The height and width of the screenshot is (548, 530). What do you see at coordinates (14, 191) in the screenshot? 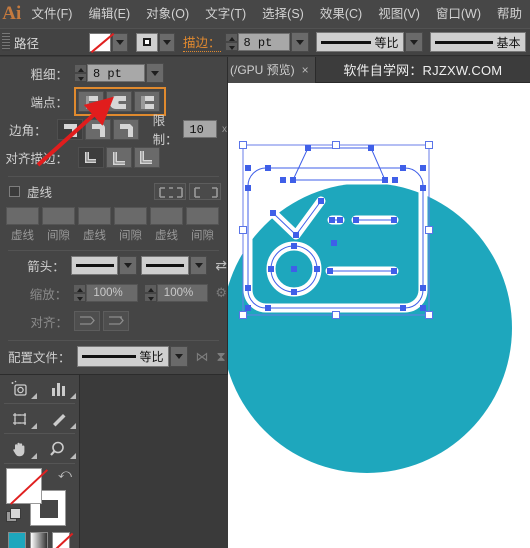
I see `dashed-line-checkbox` at bounding box center [14, 191].